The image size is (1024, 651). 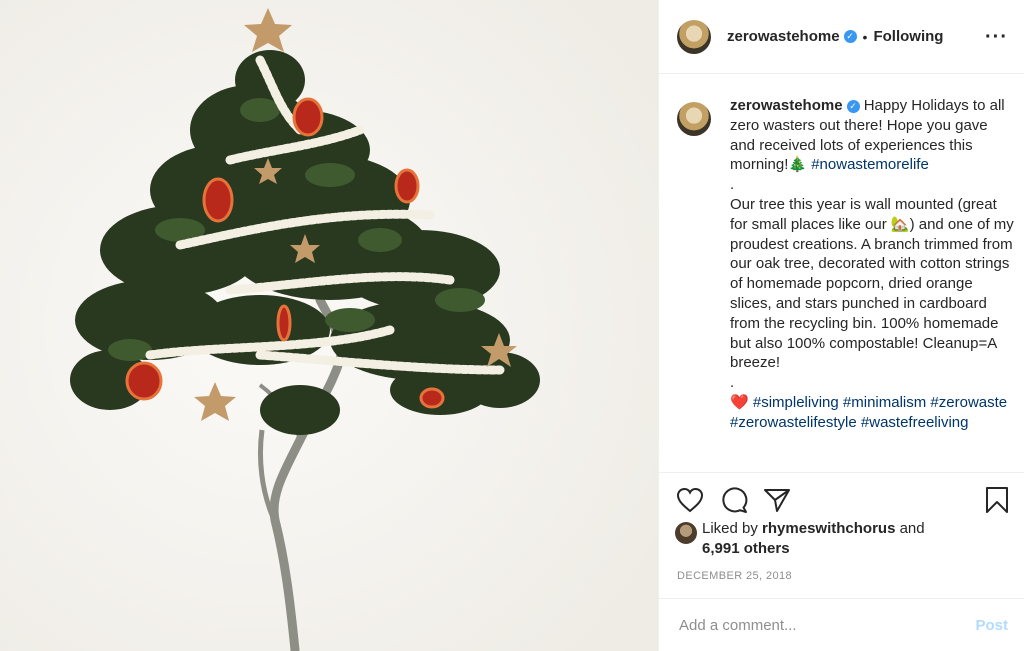 I want to click on share-icon, so click(x=777, y=500).